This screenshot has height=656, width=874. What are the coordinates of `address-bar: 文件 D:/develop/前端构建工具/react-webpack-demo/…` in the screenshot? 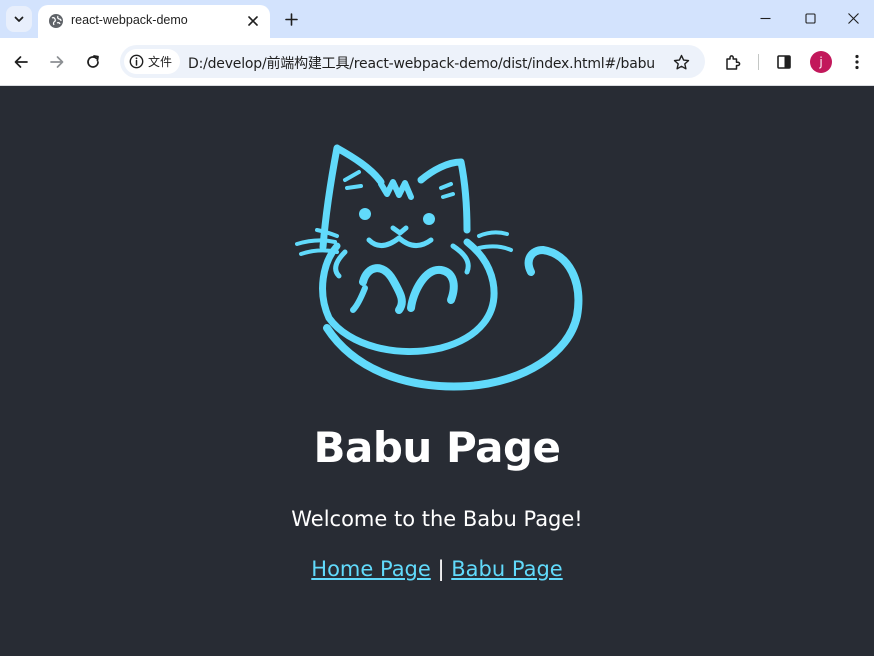 It's located at (412, 61).